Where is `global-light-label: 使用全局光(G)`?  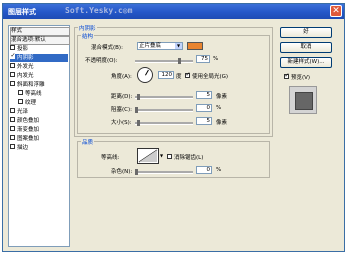
global-light-label: 使用全局光(G) is located at coordinates (210, 77).